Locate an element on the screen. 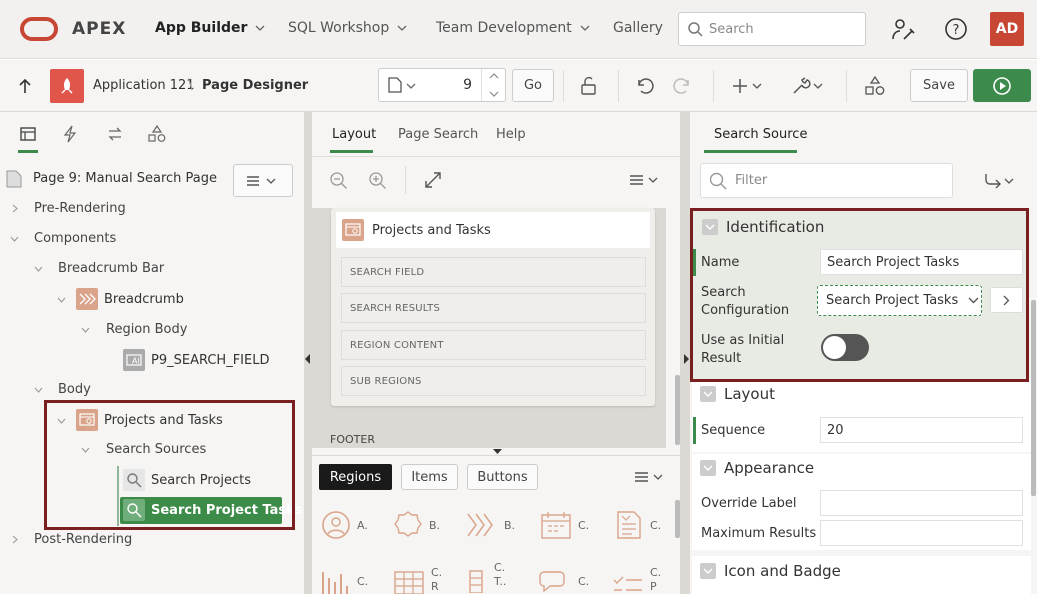 This screenshot has width=1037, height=594. tree-search-field-item: AI P9_SEARCH_FIELD is located at coordinates (196, 360).